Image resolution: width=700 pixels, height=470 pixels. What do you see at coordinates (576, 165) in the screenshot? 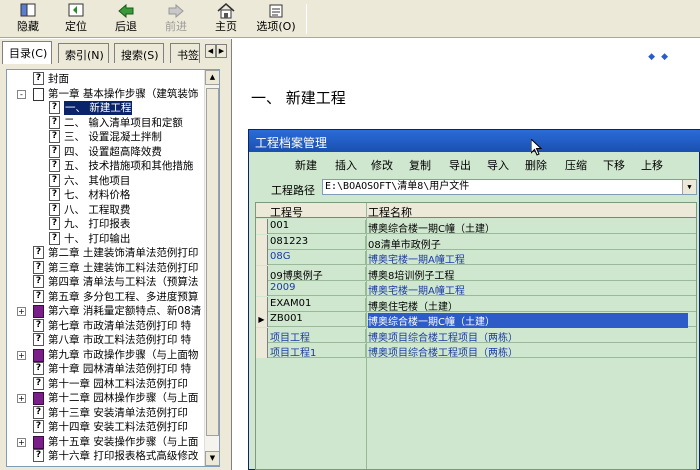
I see `dialog-button: 压缩` at bounding box center [576, 165].